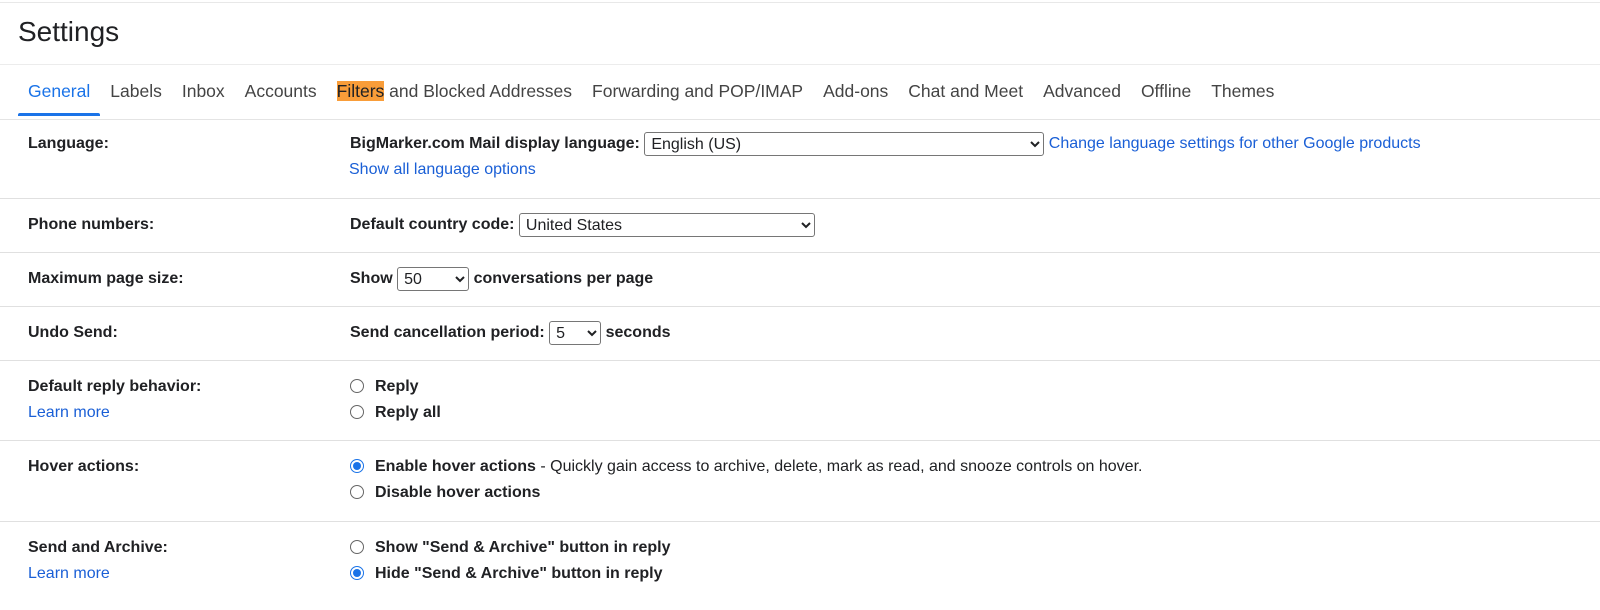  What do you see at coordinates (442, 169) in the screenshot?
I see `show-all-languages-link: Show all language options` at bounding box center [442, 169].